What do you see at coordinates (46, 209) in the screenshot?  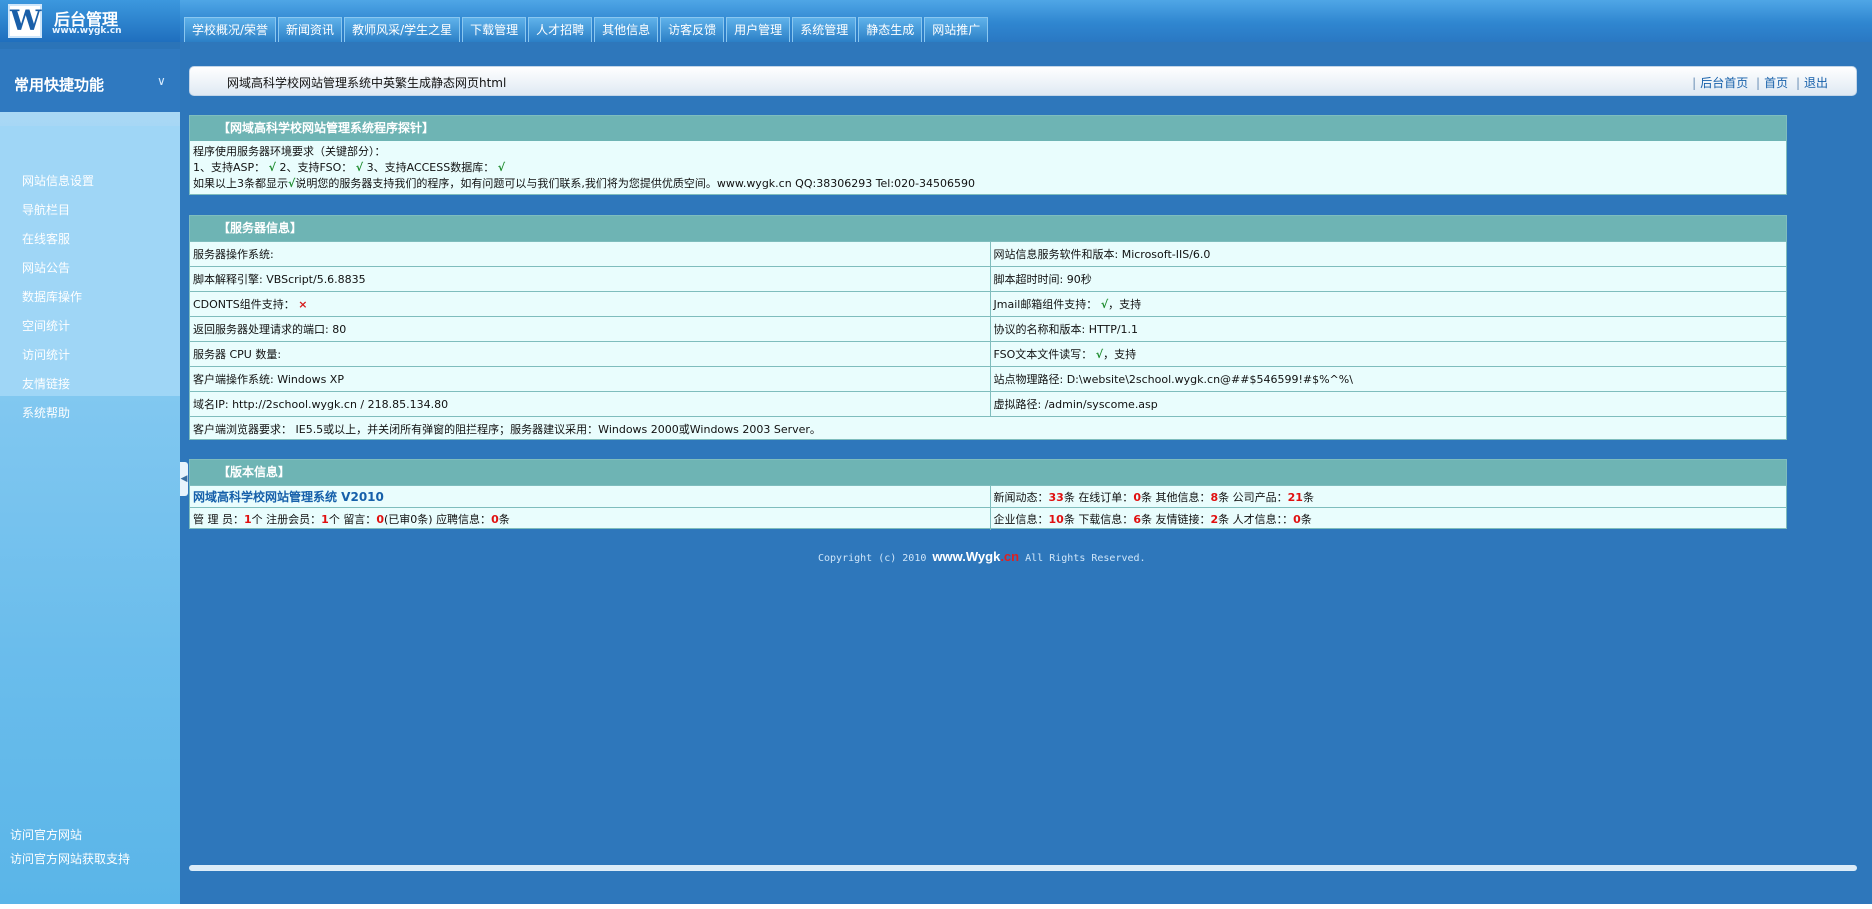 I see `sidebar-item-navigation: 导航栏目` at bounding box center [46, 209].